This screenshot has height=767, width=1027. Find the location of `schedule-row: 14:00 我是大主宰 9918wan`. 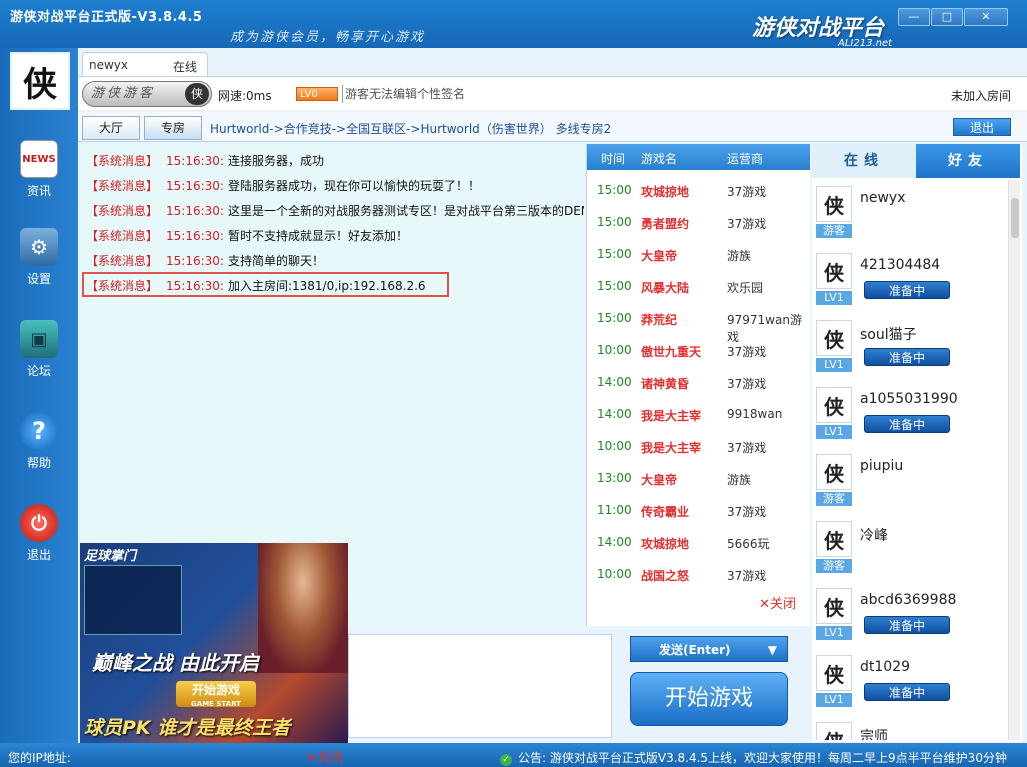

schedule-row: 14:00 我是大主宰 9918wan is located at coordinates (699, 414).